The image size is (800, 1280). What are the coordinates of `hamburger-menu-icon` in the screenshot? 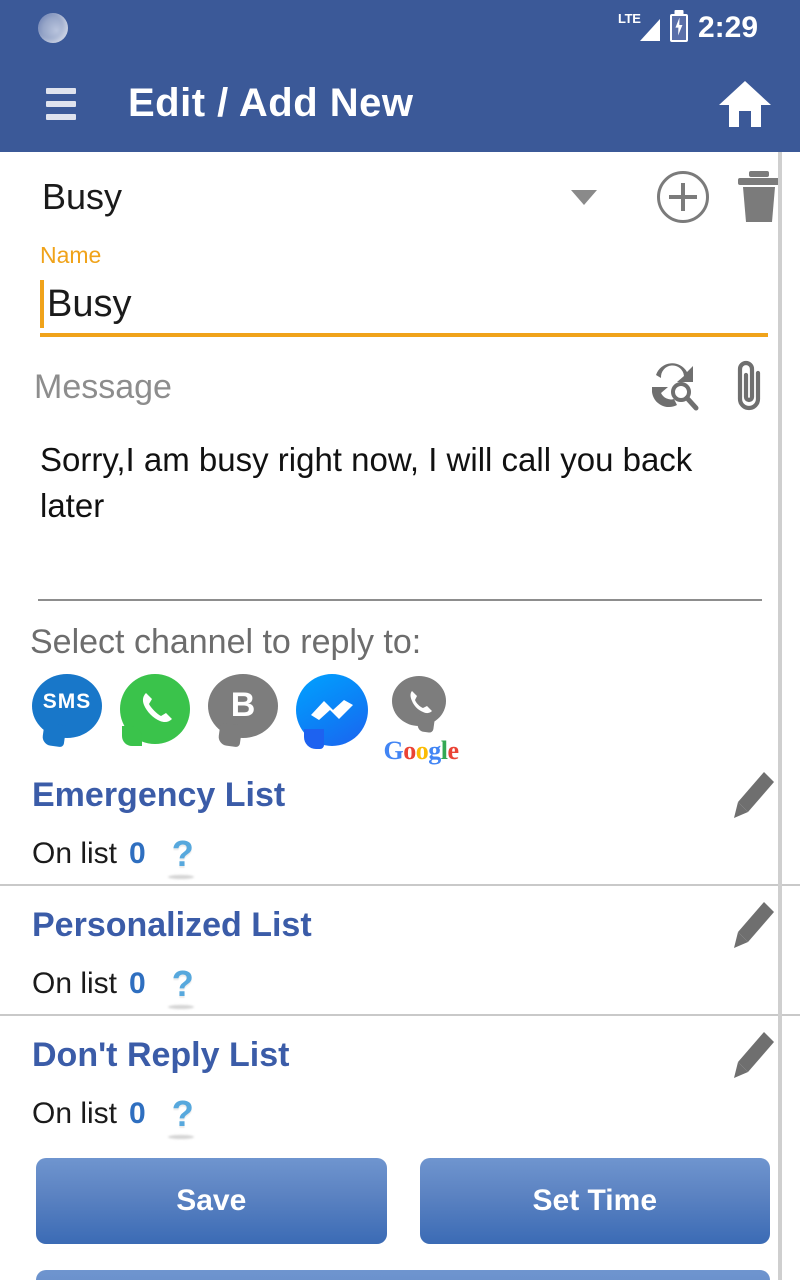 It's located at (61, 103).